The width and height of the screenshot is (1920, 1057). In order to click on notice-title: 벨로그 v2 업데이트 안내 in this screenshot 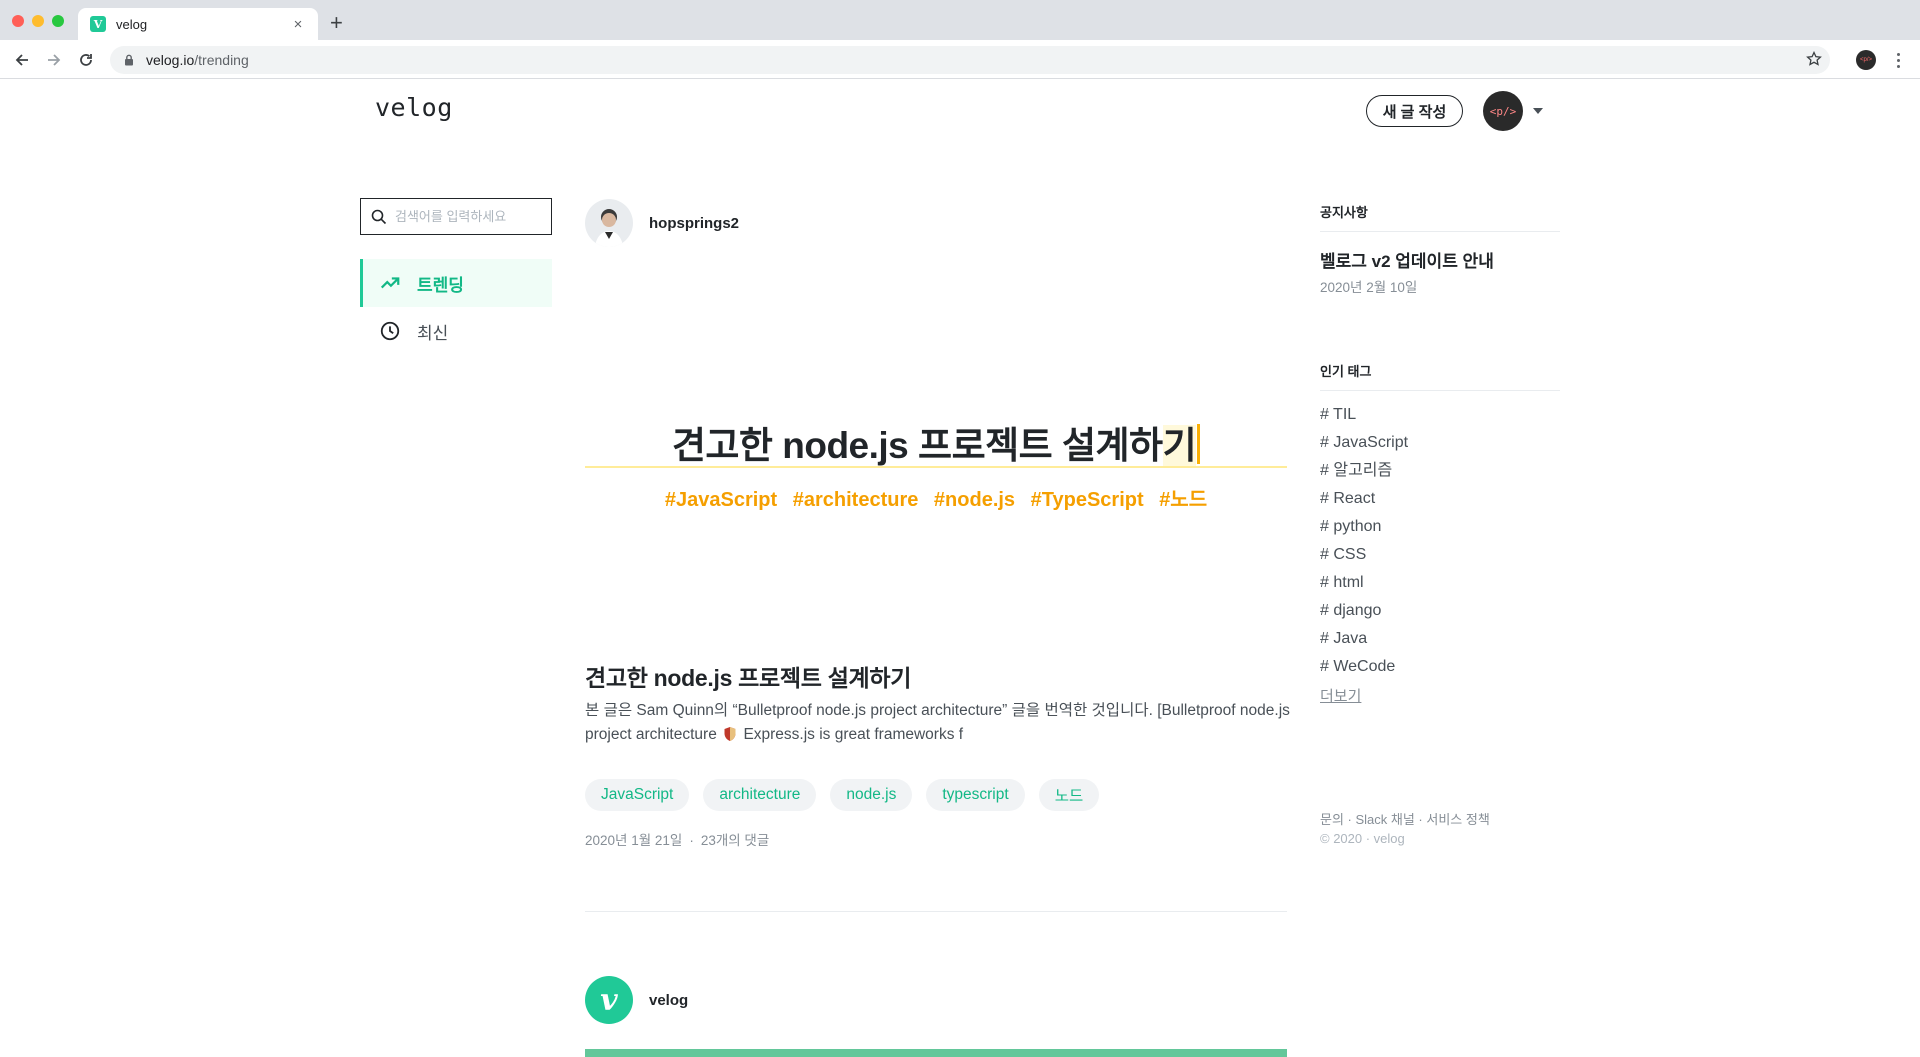, I will do `click(1407, 259)`.